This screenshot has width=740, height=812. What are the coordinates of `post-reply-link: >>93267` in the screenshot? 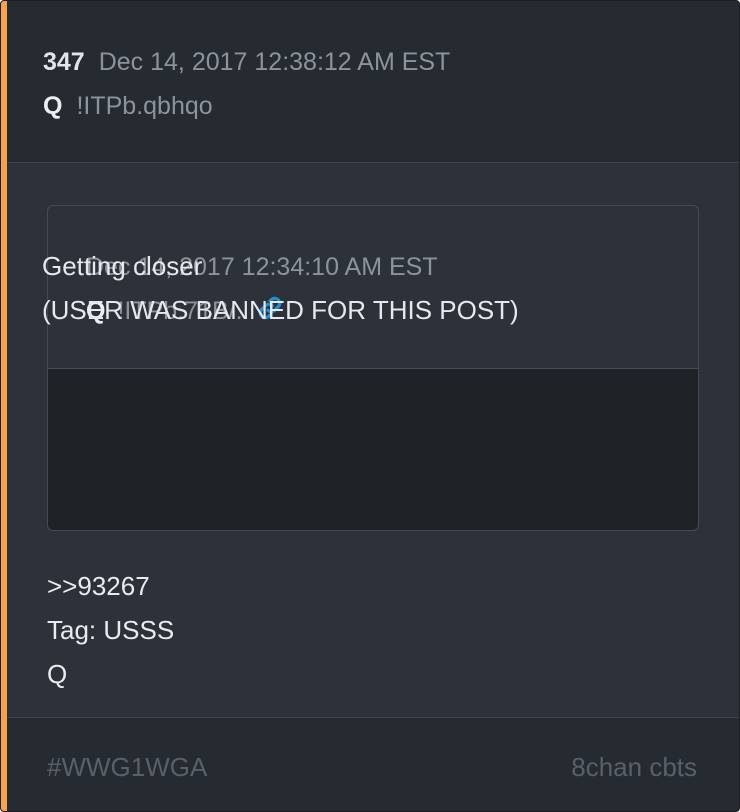 It's located at (98, 586).